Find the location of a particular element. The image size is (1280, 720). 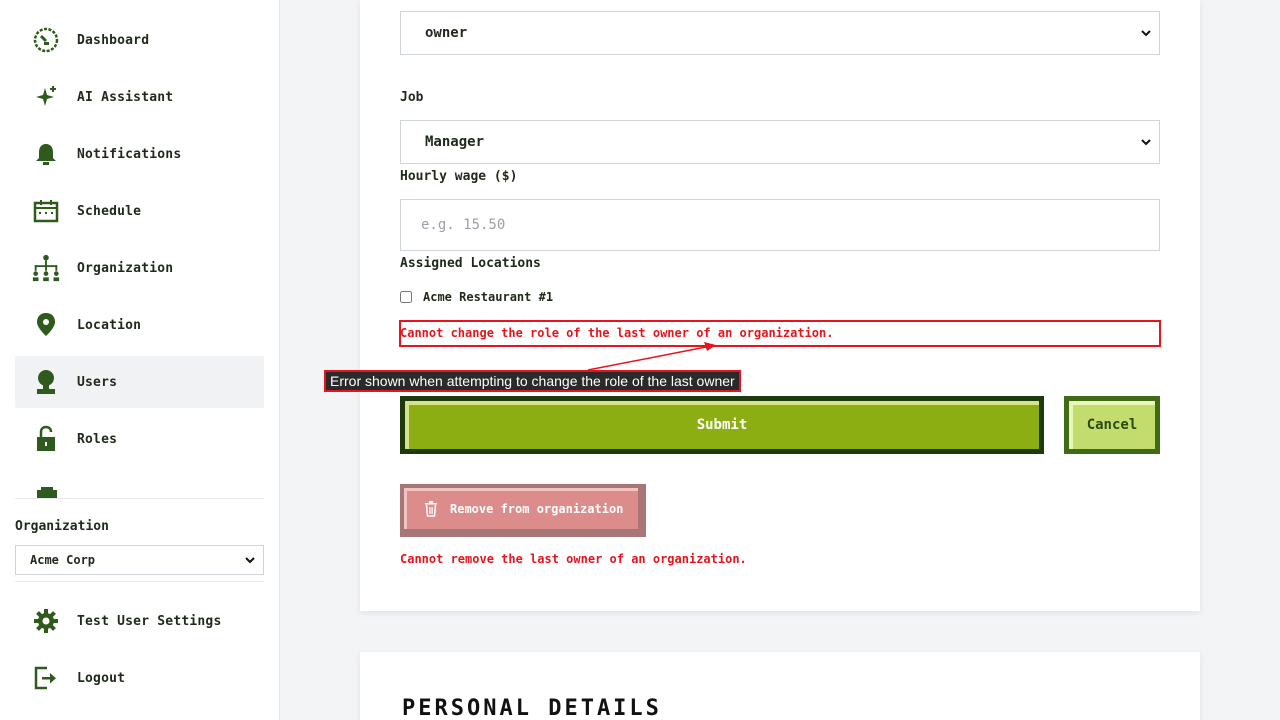

location-checkbox-row: Acme Restaurant #1 is located at coordinates (476, 297).